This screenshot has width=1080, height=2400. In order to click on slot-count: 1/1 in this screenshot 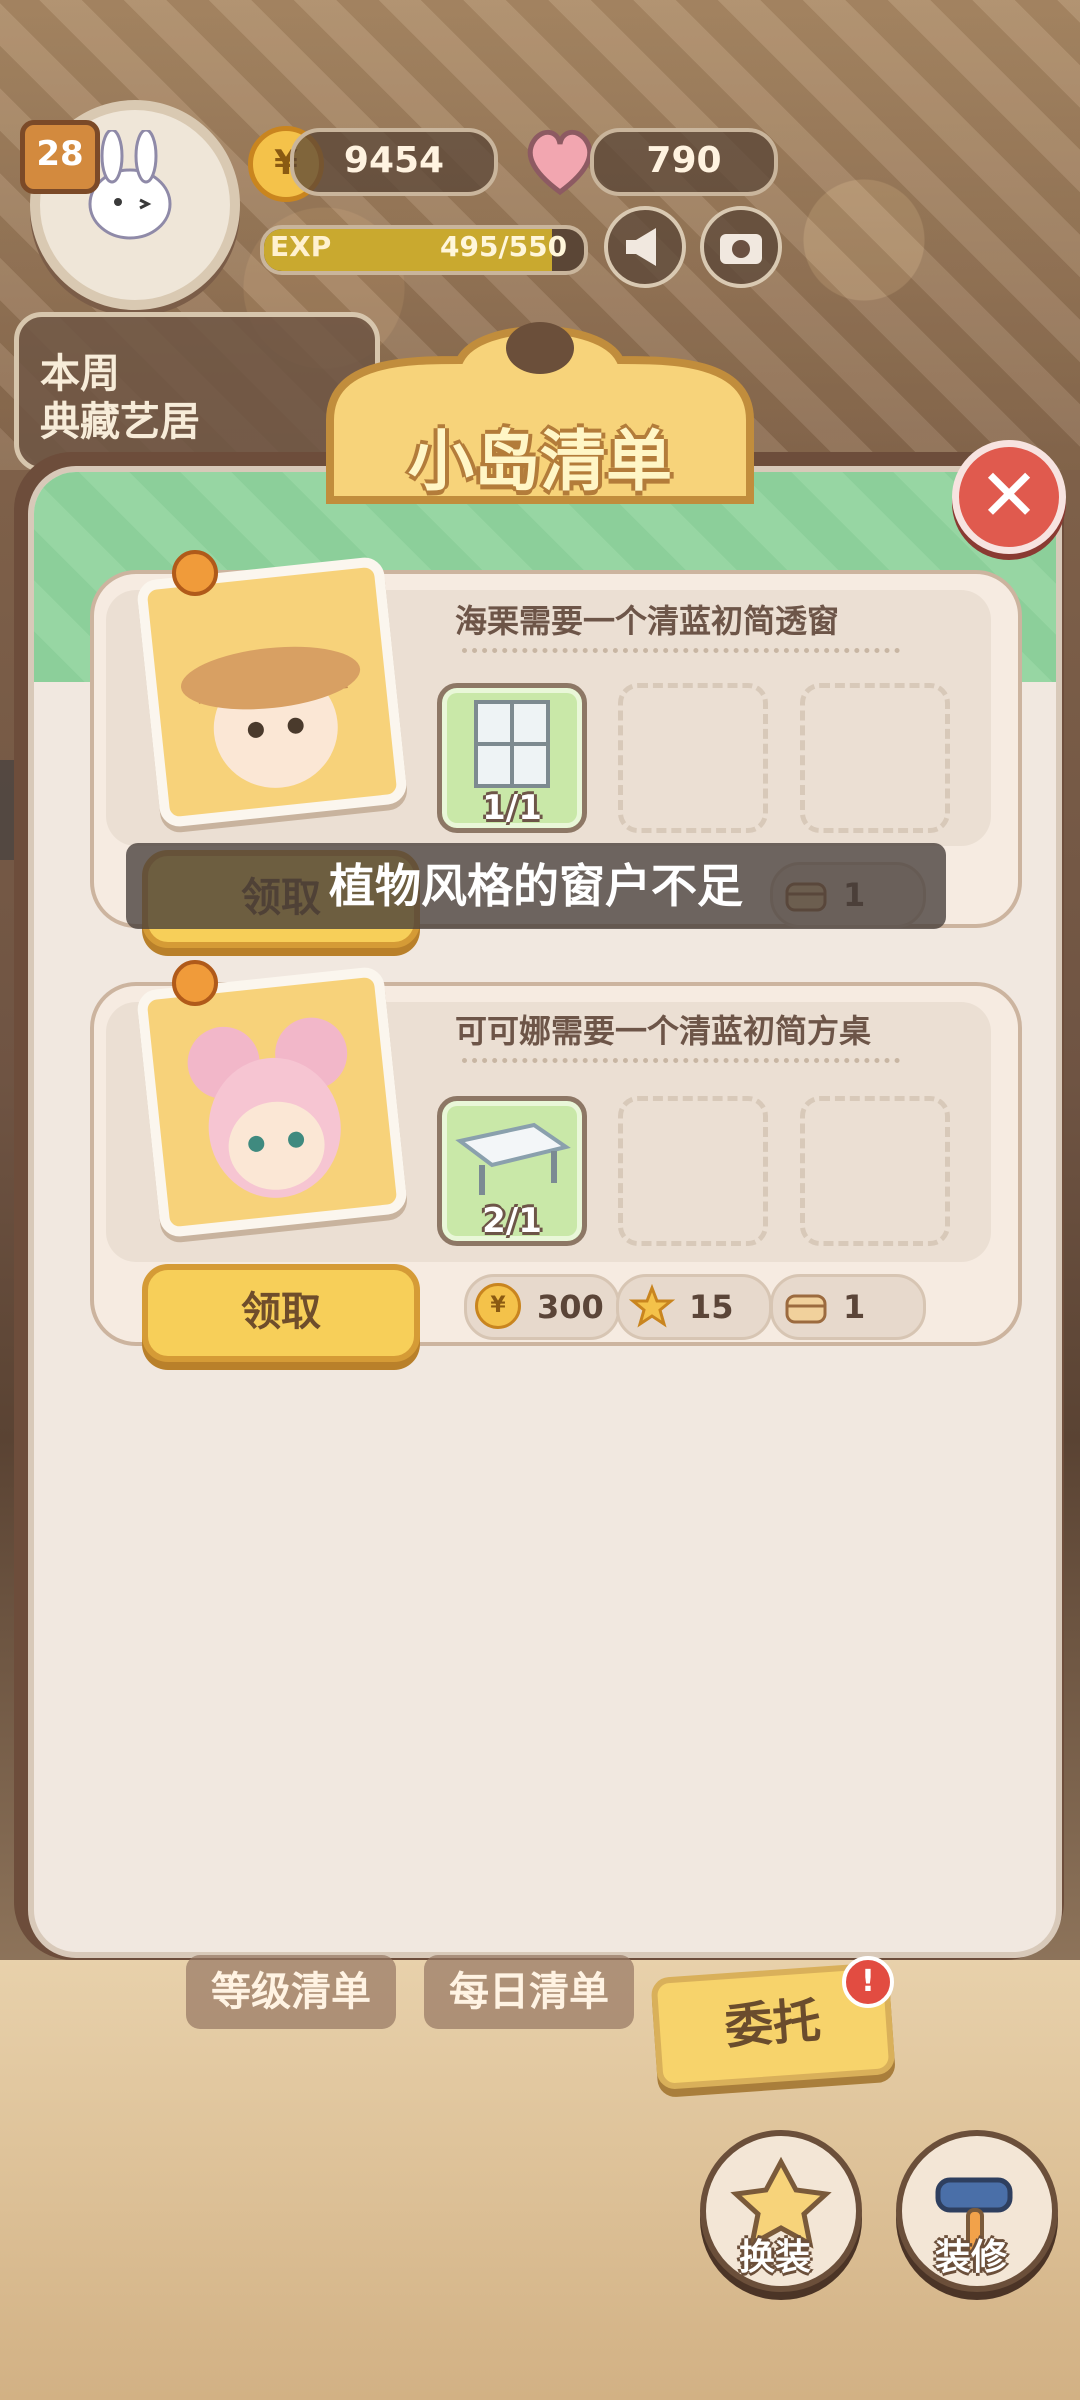, I will do `click(512, 808)`.